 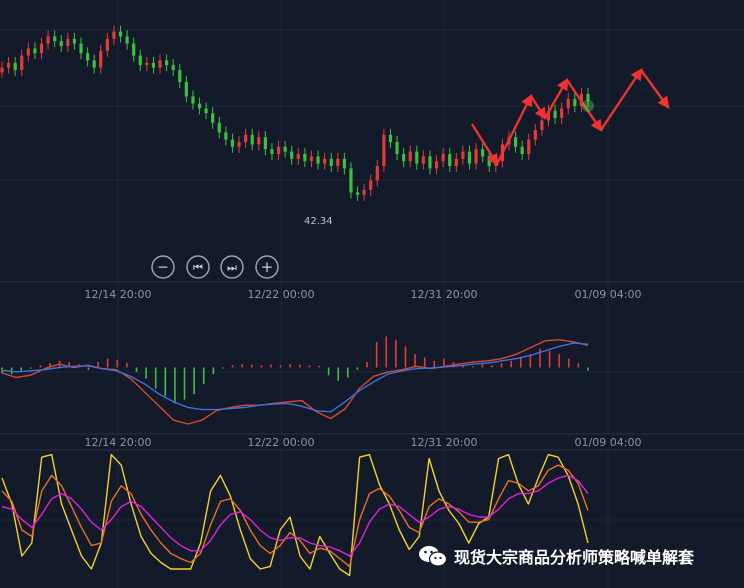 I want to click on skip-back-icon: ⏮, so click(x=198, y=267).